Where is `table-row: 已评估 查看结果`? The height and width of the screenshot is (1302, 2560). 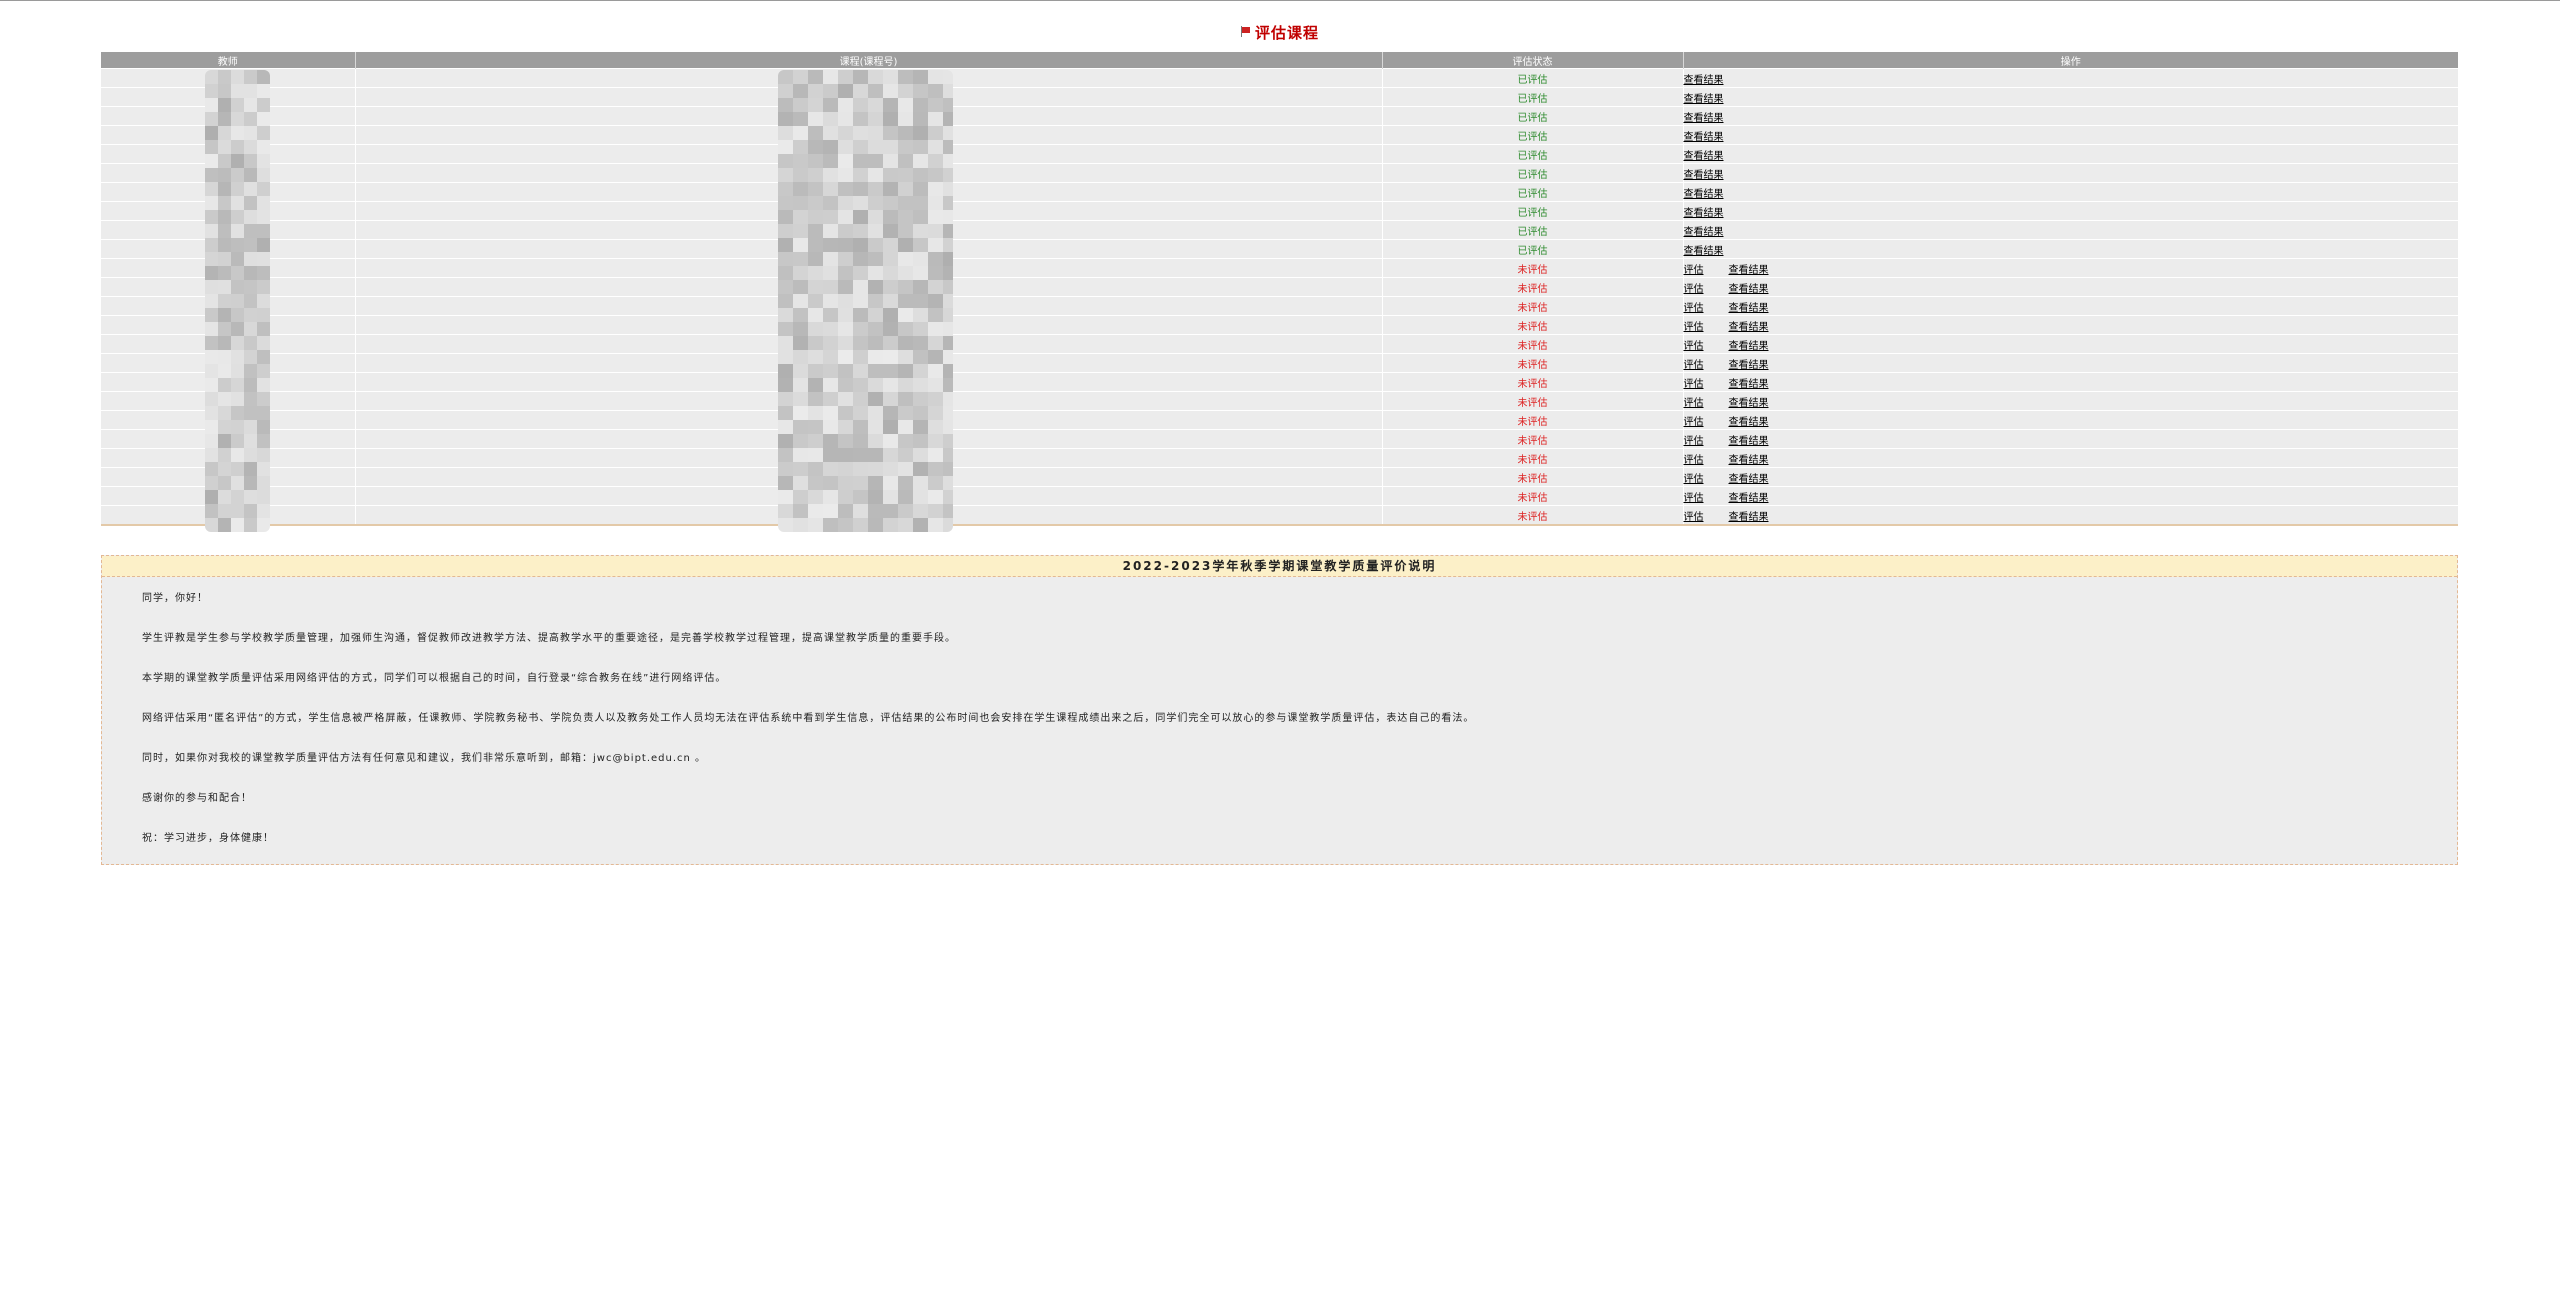
table-row: 已评估 查看结果 is located at coordinates (1279, 249).